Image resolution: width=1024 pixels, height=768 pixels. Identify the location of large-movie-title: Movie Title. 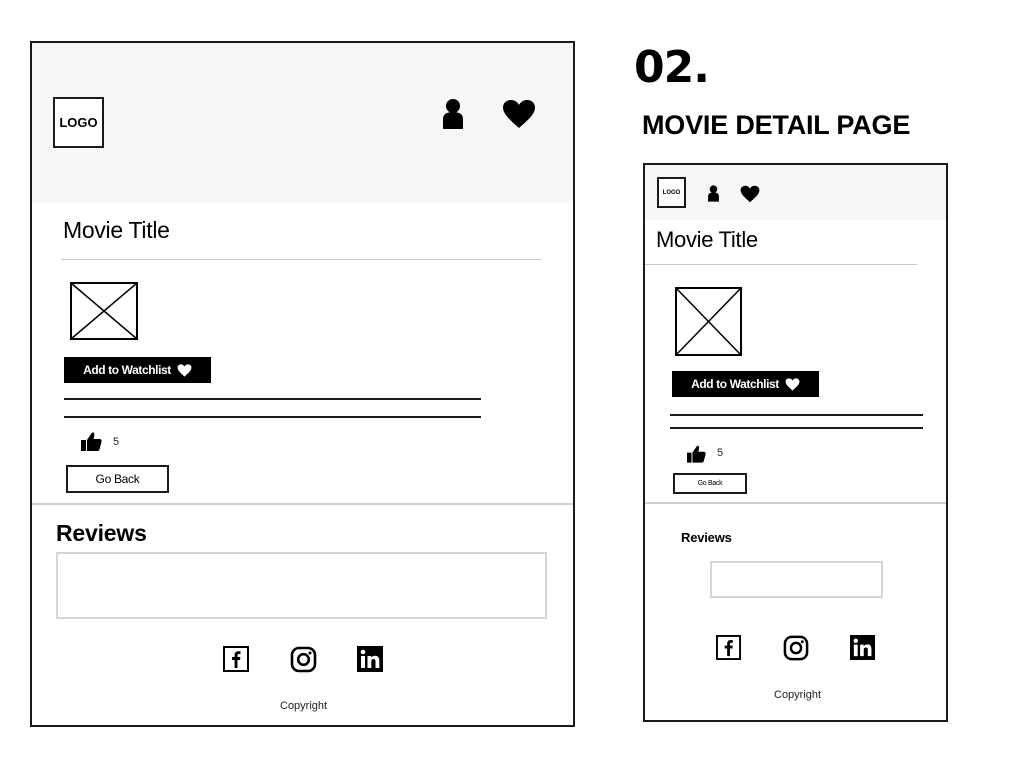
(116, 230).